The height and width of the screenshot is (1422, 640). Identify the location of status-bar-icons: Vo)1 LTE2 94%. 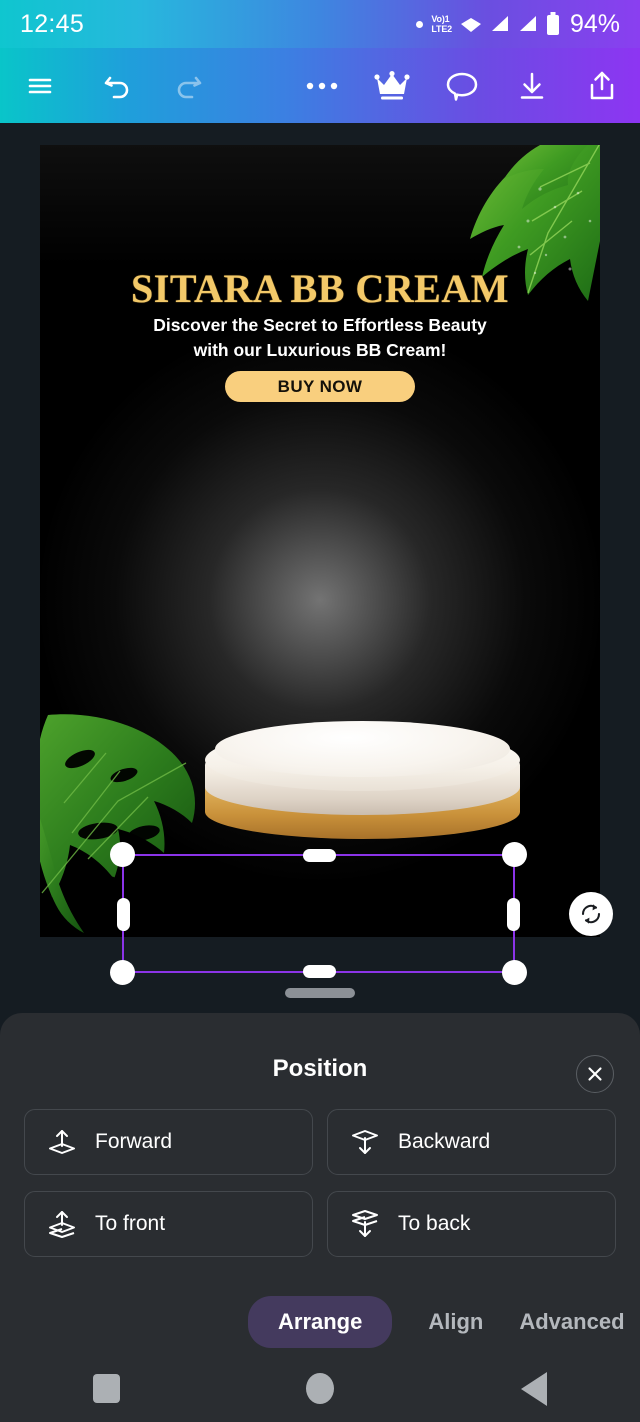
(518, 24).